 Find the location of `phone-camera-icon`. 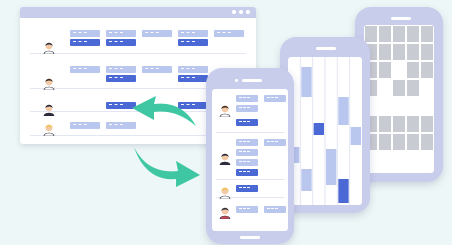

phone-camera-icon is located at coordinates (236, 80).